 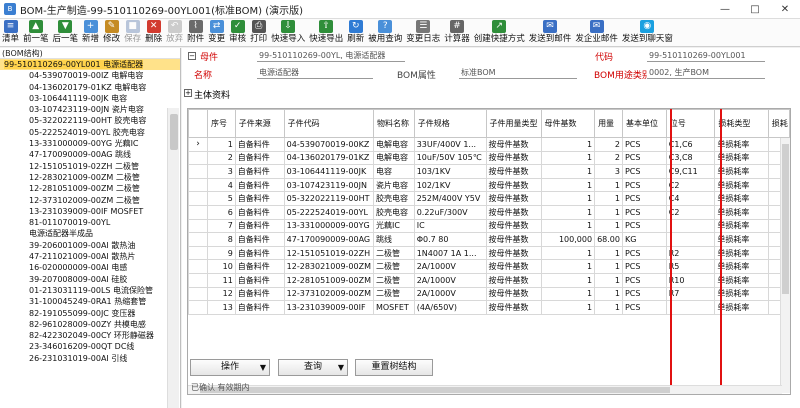 What do you see at coordinates (90, 75) in the screenshot?
I see `tree-item: 04-539070019-00IZ 电解电容` at bounding box center [90, 75].